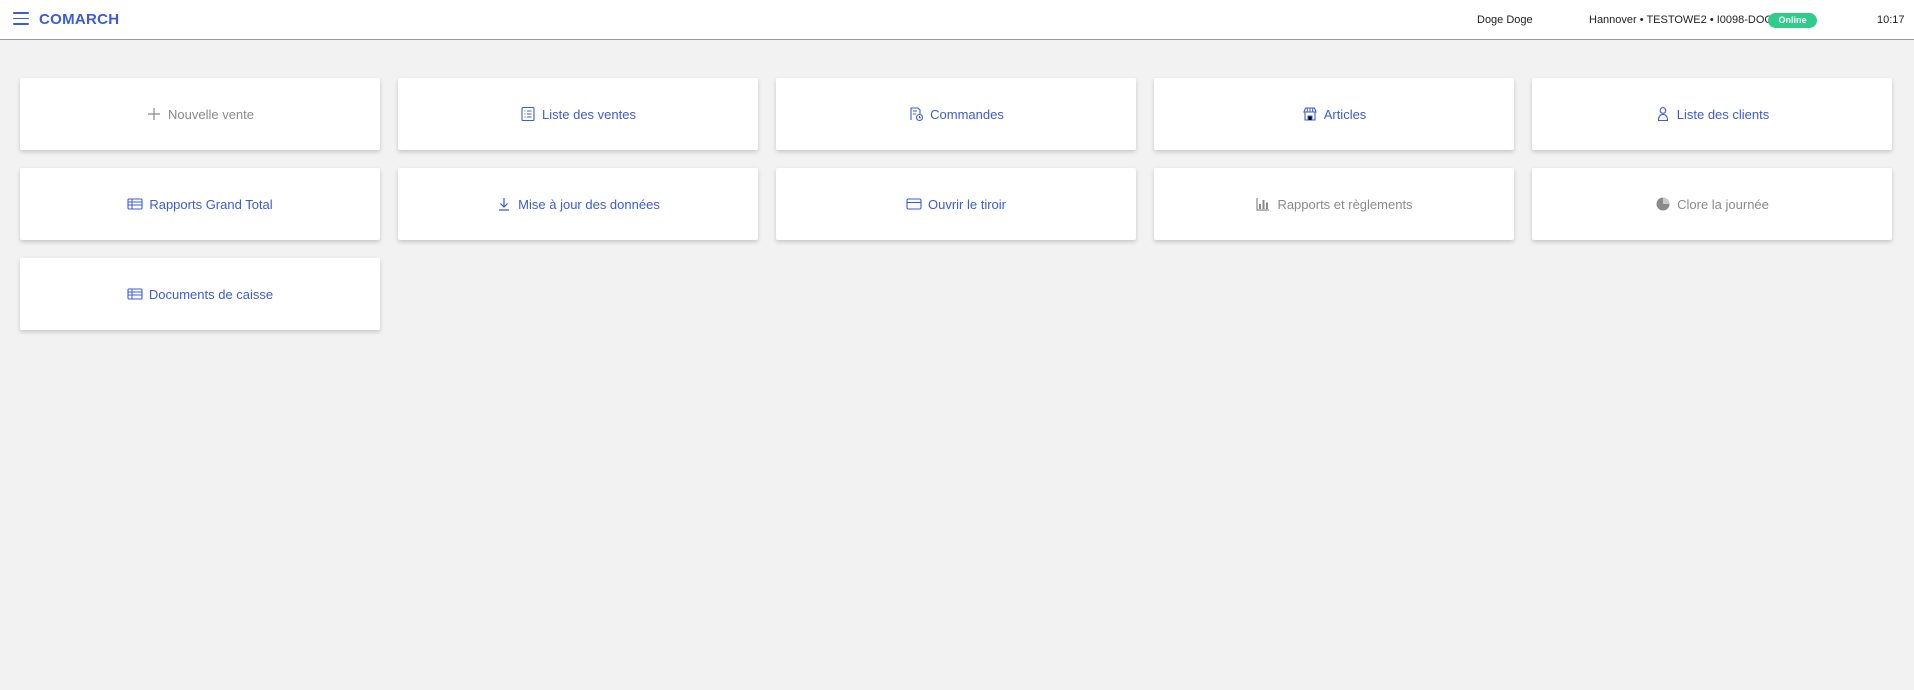 The height and width of the screenshot is (690, 1914). I want to click on tile-label: Liste des ventes, so click(589, 114).